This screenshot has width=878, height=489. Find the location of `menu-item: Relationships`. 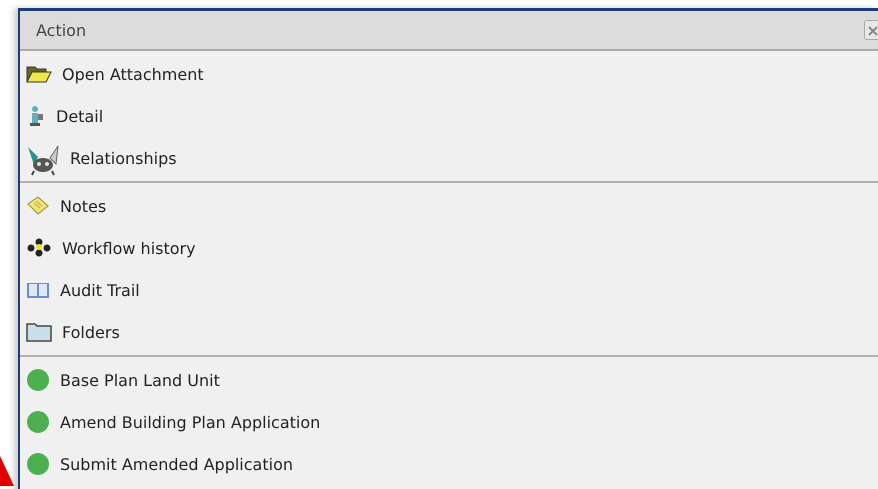

menu-item: Relationships is located at coordinates (449, 158).